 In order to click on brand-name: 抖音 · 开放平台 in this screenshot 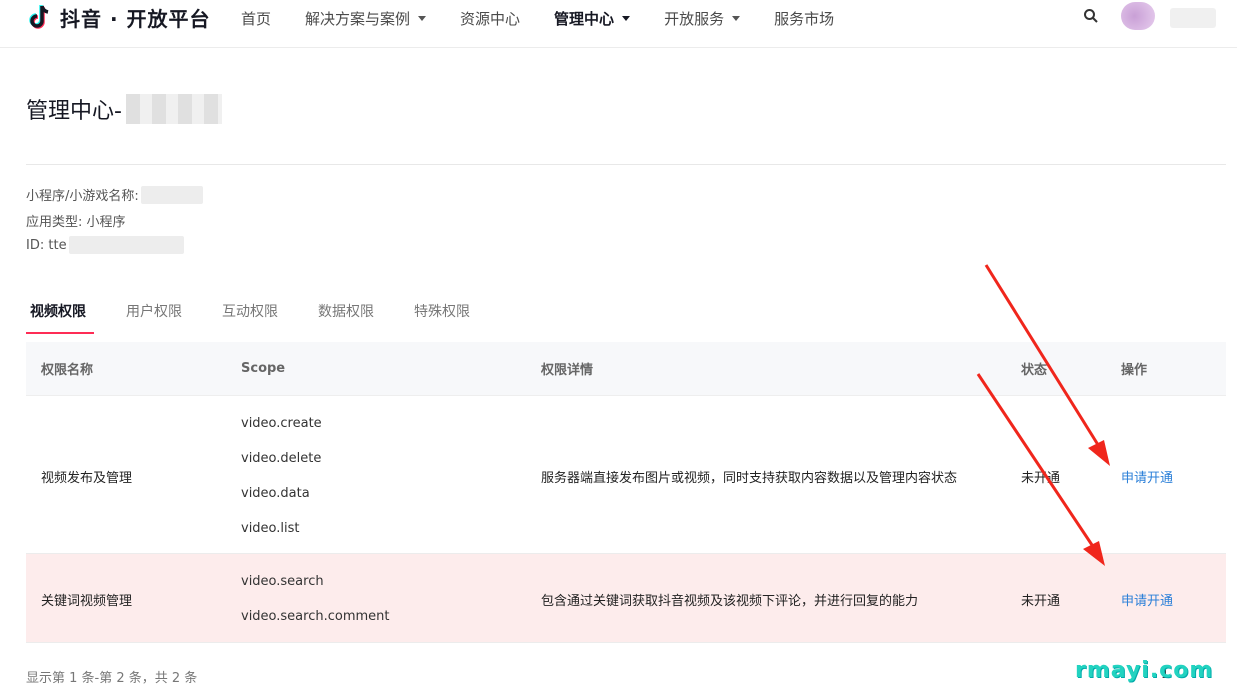, I will do `click(135, 18)`.